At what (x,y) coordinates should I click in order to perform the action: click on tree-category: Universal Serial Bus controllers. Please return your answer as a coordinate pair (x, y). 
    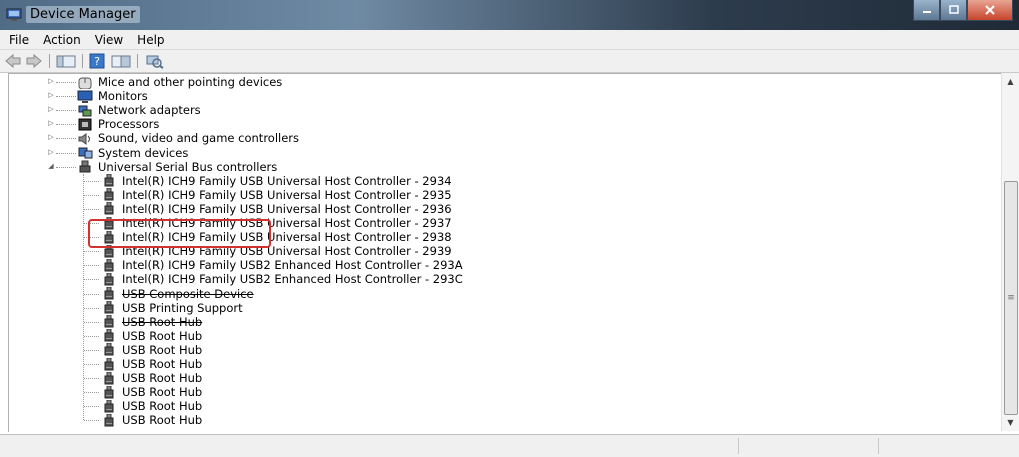
    Looking at the image, I should click on (177, 167).